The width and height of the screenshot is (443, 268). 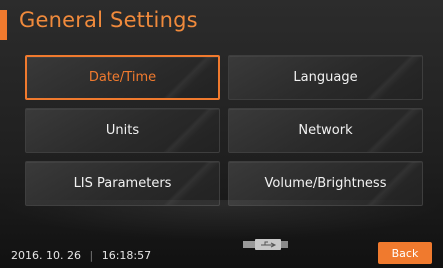 I want to click on page-title: General Settings, so click(x=108, y=20).